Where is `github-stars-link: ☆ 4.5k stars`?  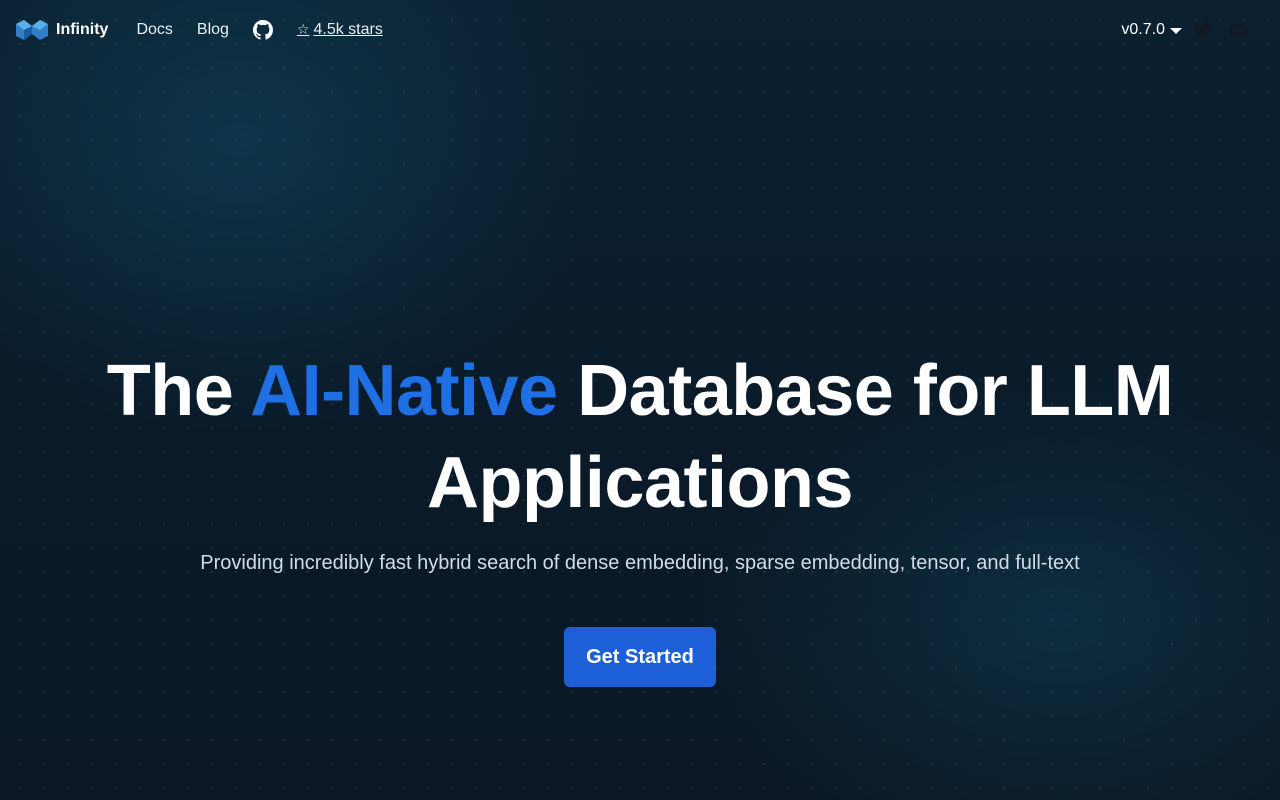 github-stars-link: ☆ 4.5k stars is located at coordinates (340, 30).